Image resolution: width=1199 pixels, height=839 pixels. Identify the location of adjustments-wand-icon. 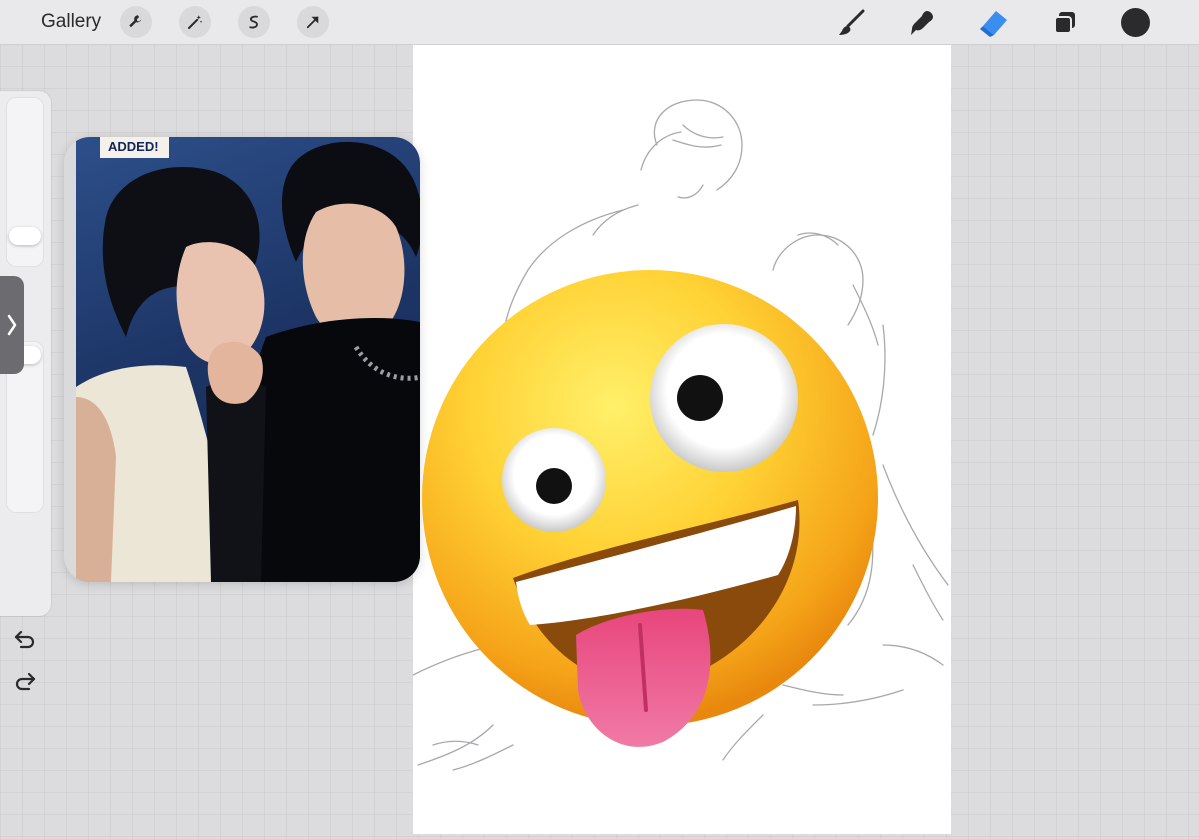
(195, 22).